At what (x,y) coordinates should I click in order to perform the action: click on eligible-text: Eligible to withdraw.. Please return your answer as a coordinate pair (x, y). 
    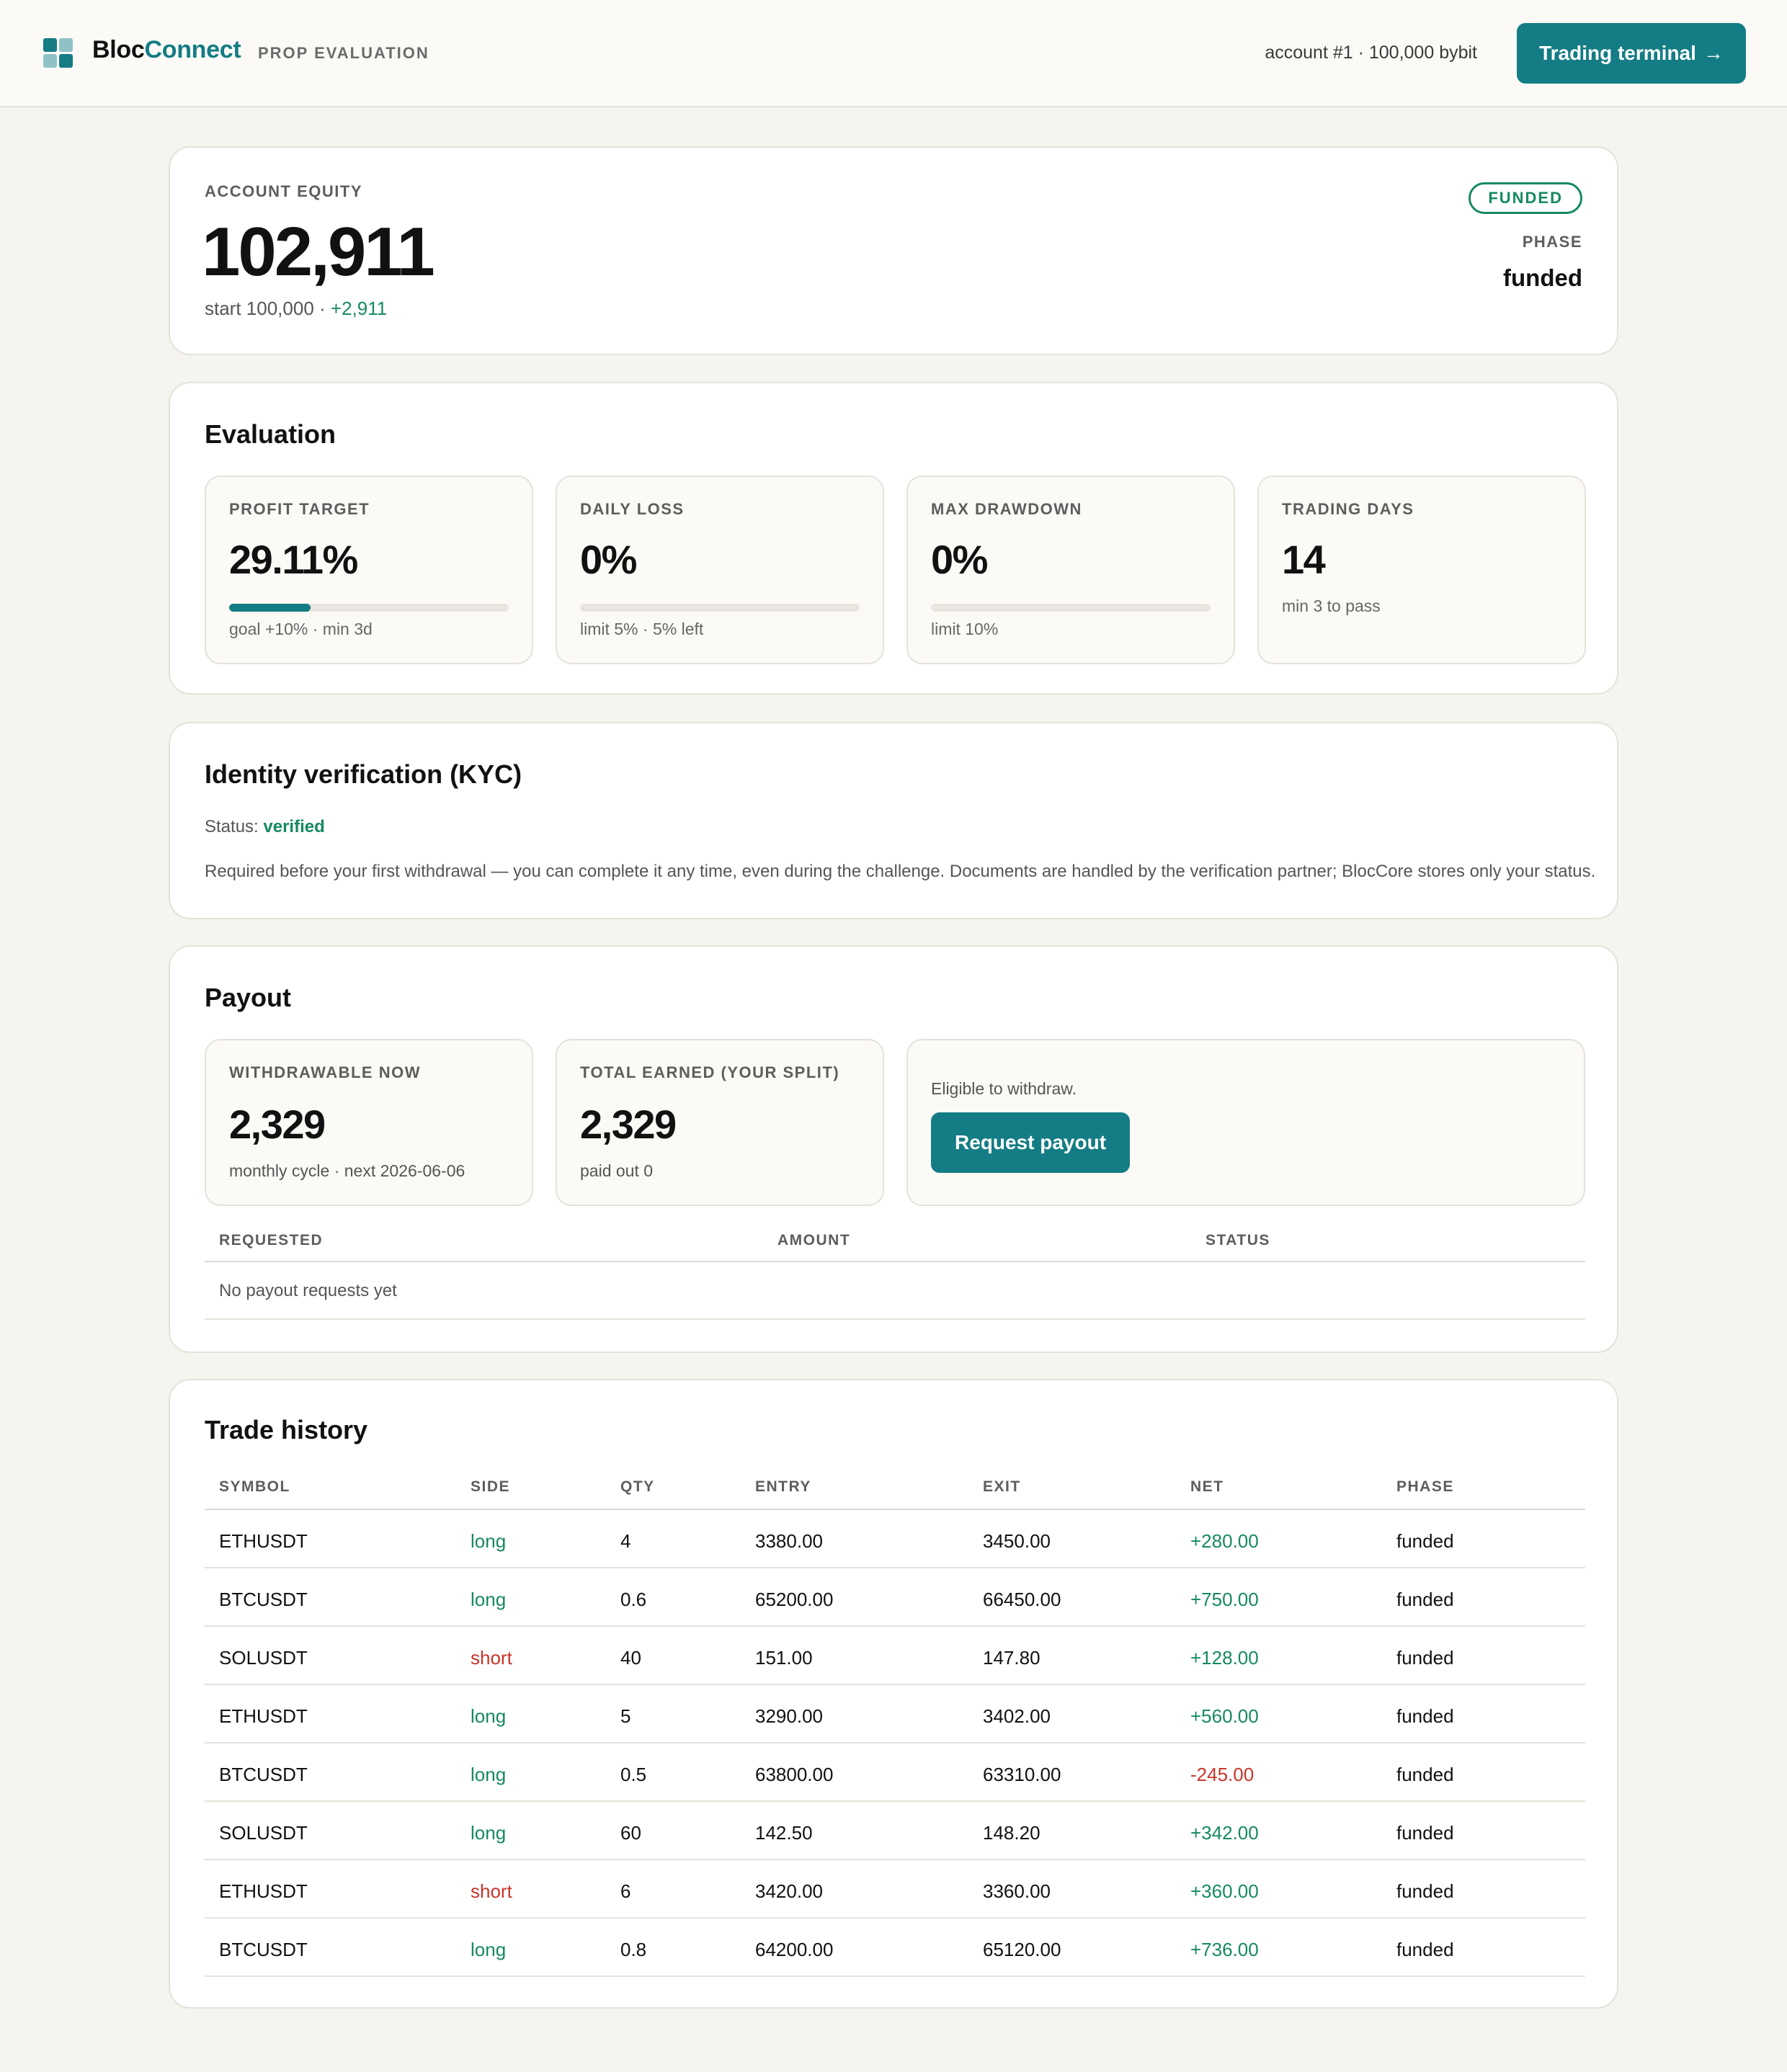
    Looking at the image, I should click on (1004, 1088).